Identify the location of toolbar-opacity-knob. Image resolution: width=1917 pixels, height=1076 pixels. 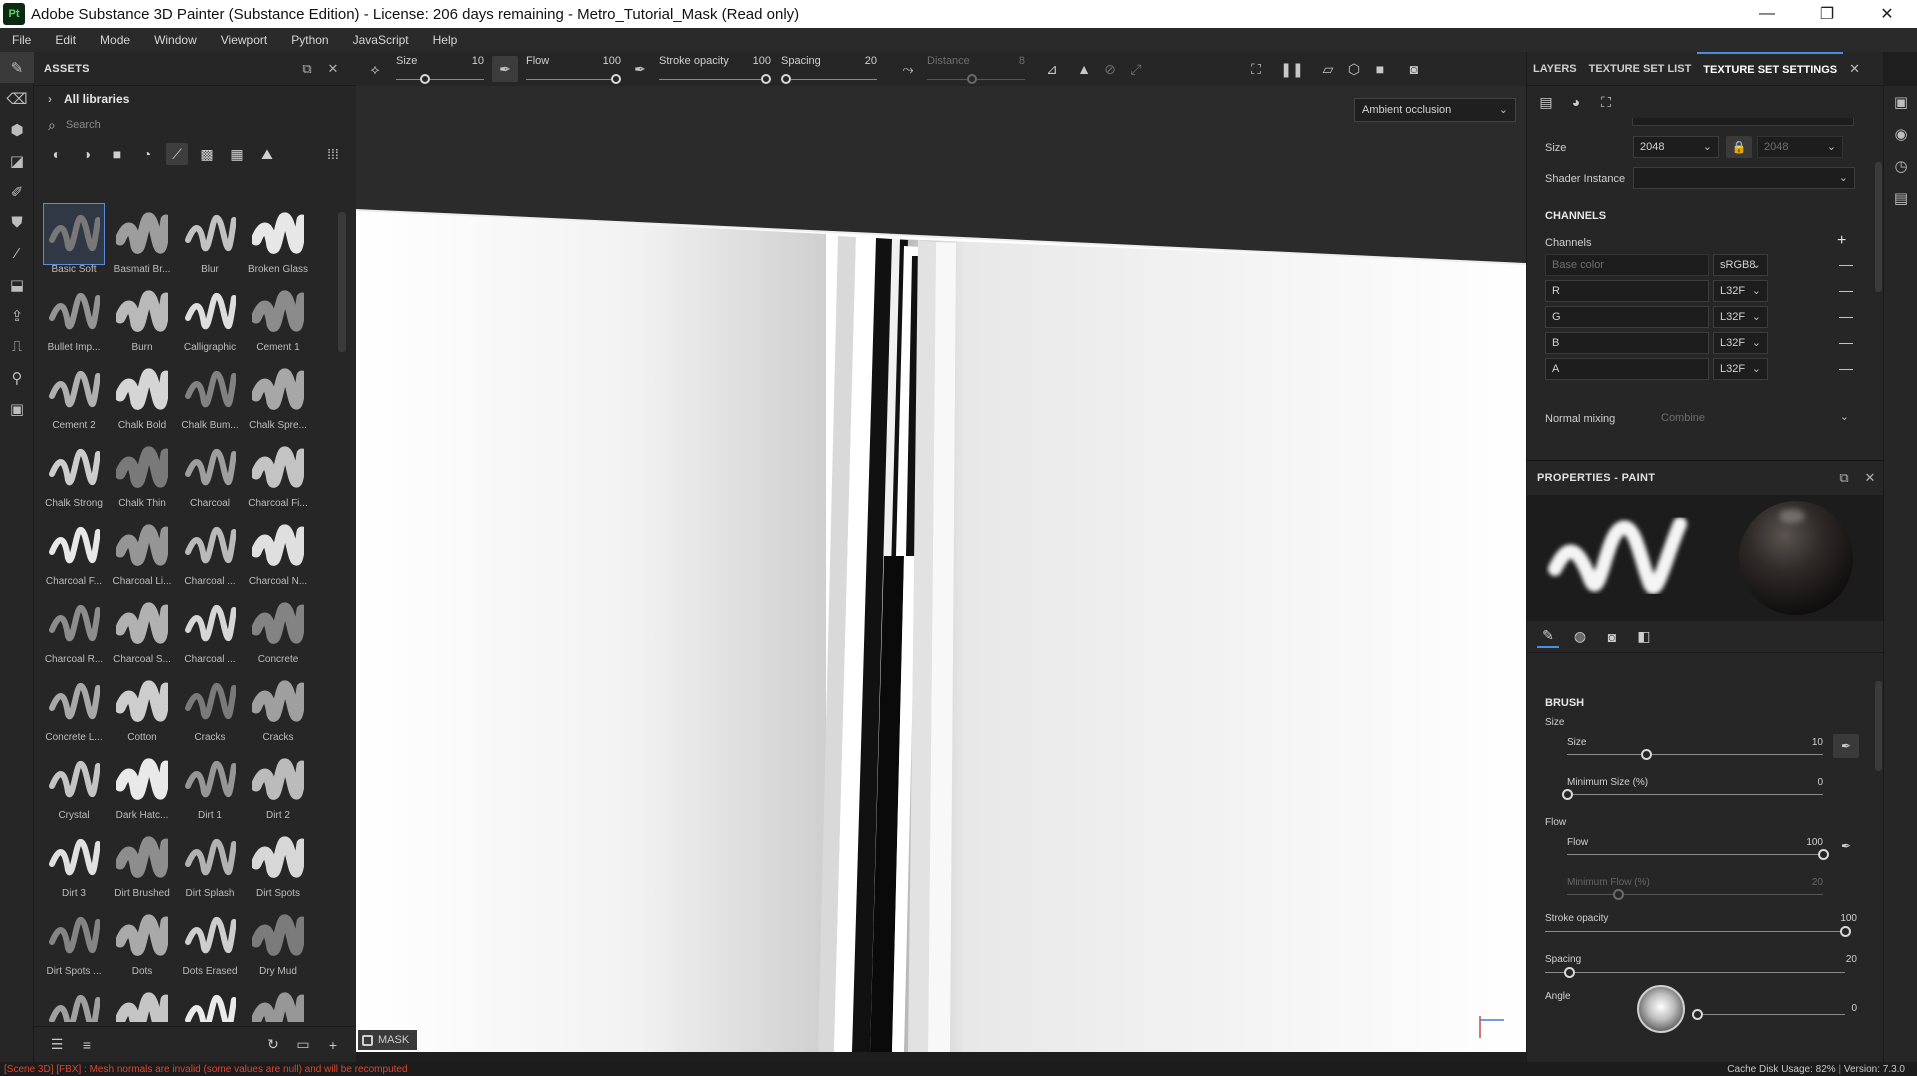
(766, 79).